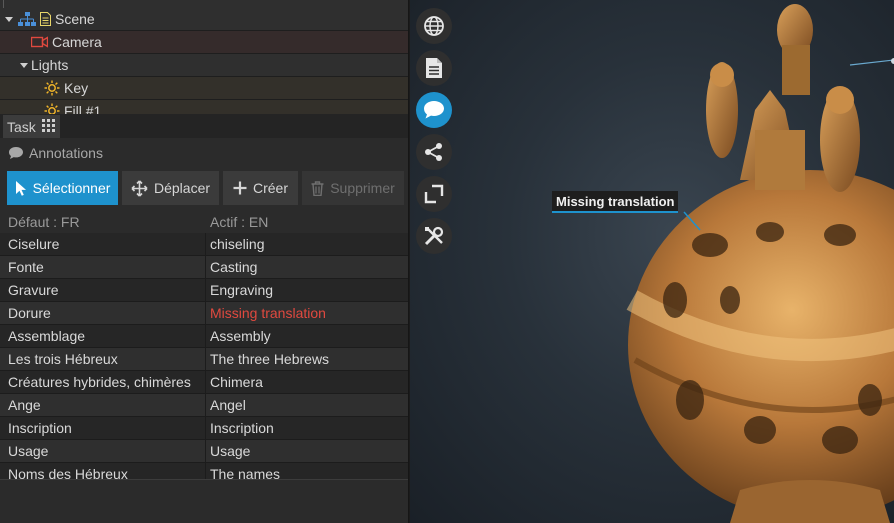  What do you see at coordinates (29, 313) in the screenshot?
I see `cell-default: Dorure` at bounding box center [29, 313].